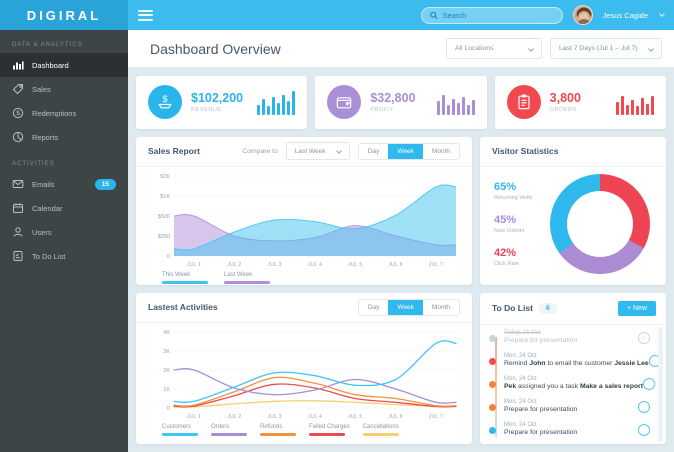 Image resolution: width=674 pixels, height=452 pixels. What do you see at coordinates (505, 252) in the screenshot?
I see `click-rate-value: 42%` at bounding box center [505, 252].